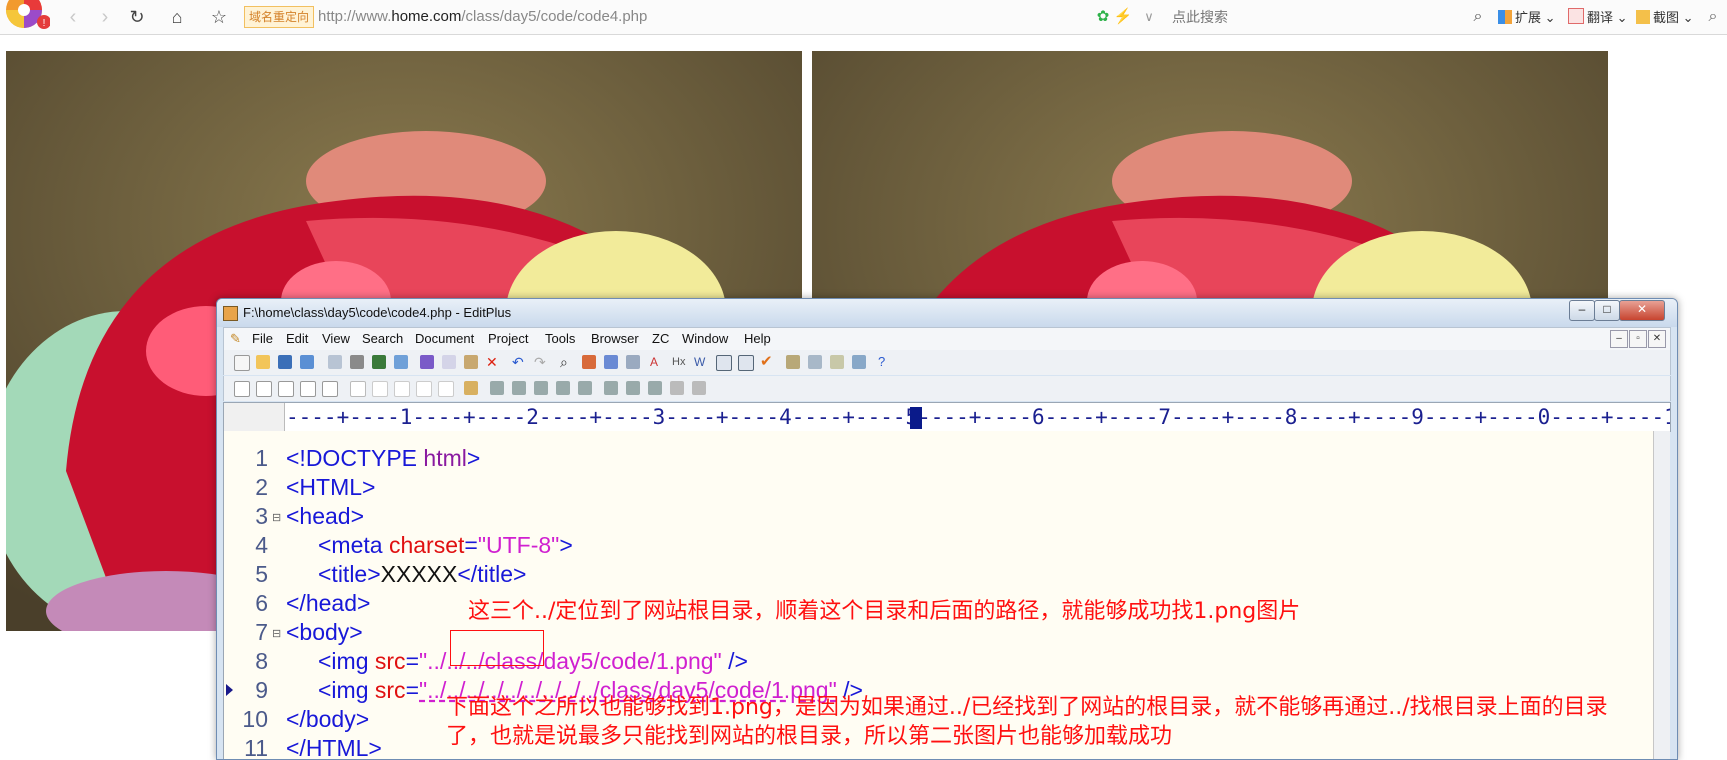 This screenshot has height=760, width=1727. Describe the element at coordinates (1582, 310) in the screenshot. I see `minimize-button: –` at that location.